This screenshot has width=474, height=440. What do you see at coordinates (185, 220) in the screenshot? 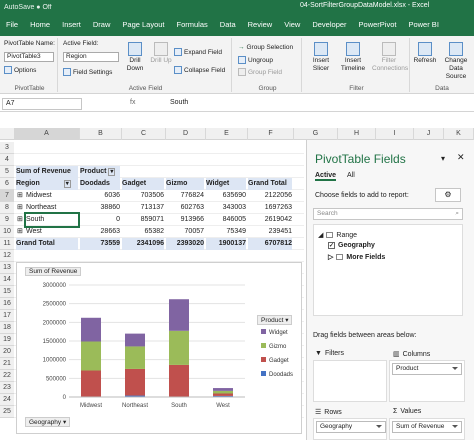
I see `pivot-value-cell: 913966` at bounding box center [185, 220].